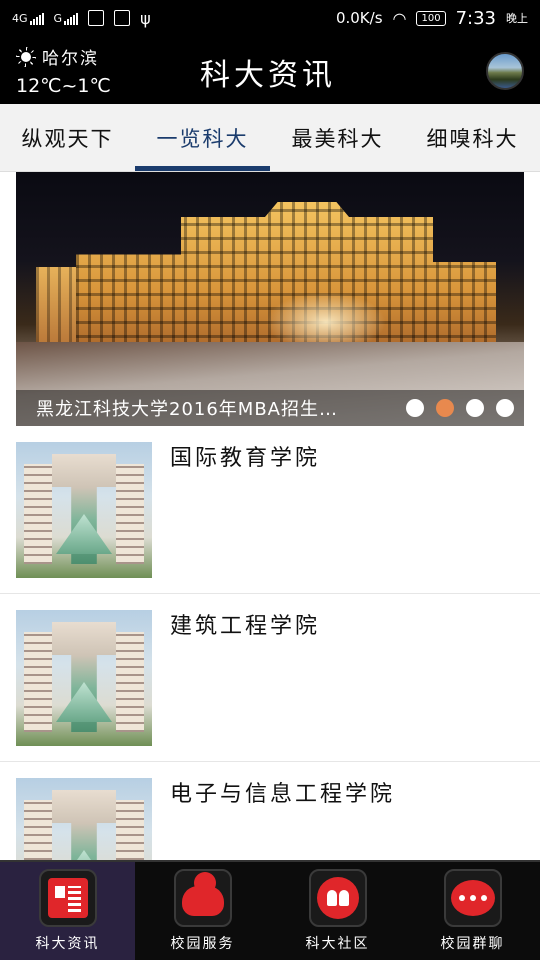 Image resolution: width=540 pixels, height=960 pixels. Describe the element at coordinates (268, 75) in the screenshot. I see `app-title: 科大资讯` at that location.